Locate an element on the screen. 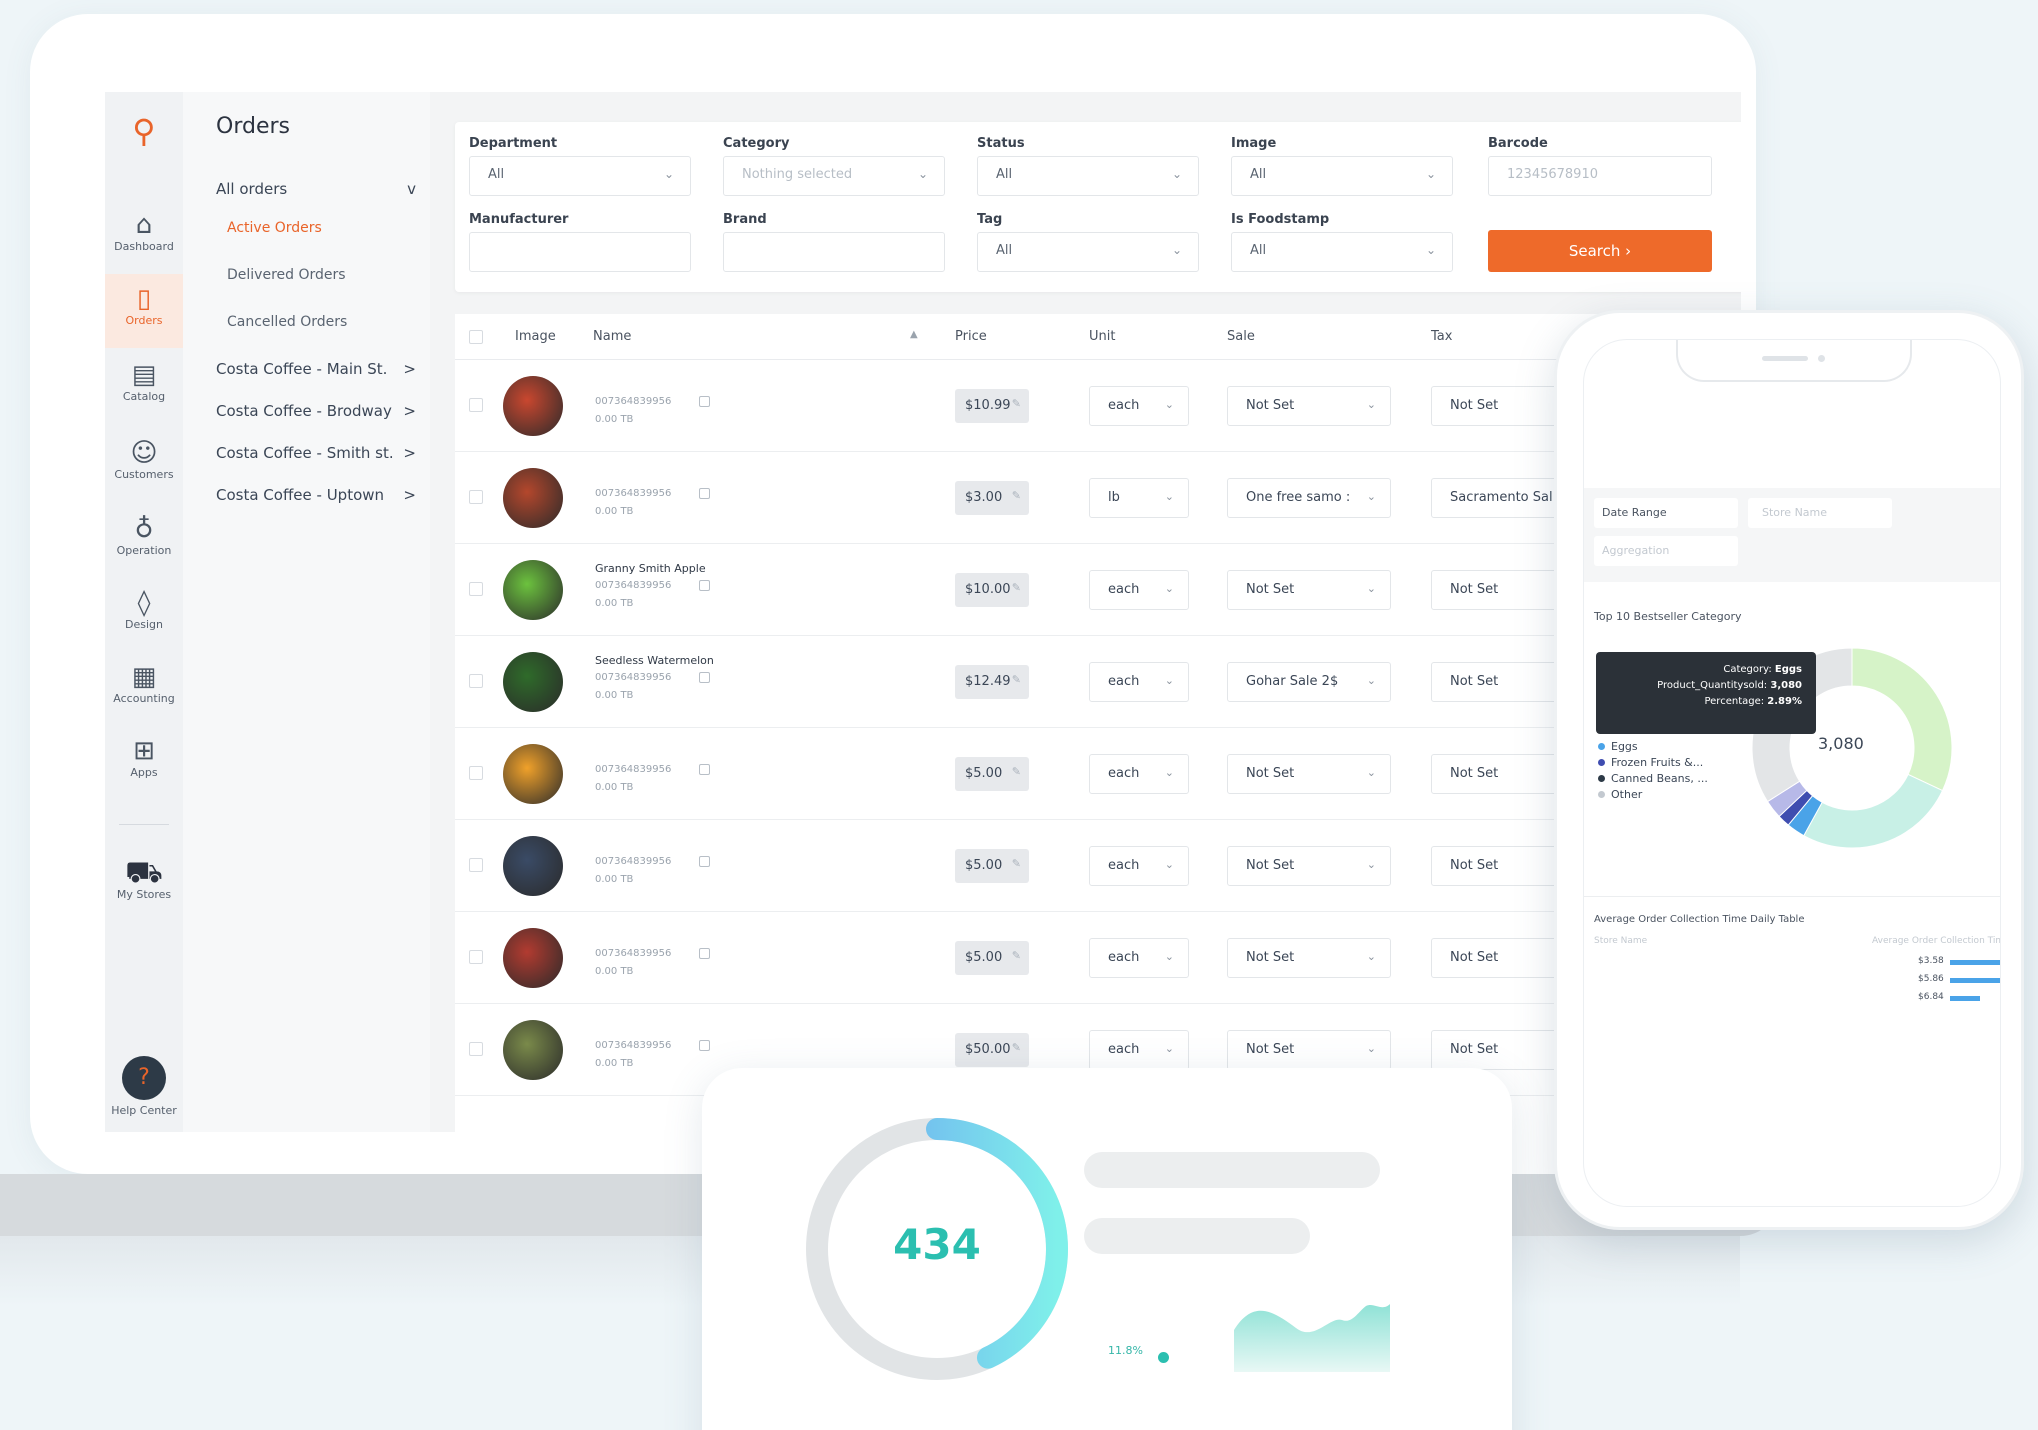 The height and width of the screenshot is (1430, 2038). nav-customers: ☺ Customers is located at coordinates (144, 470).